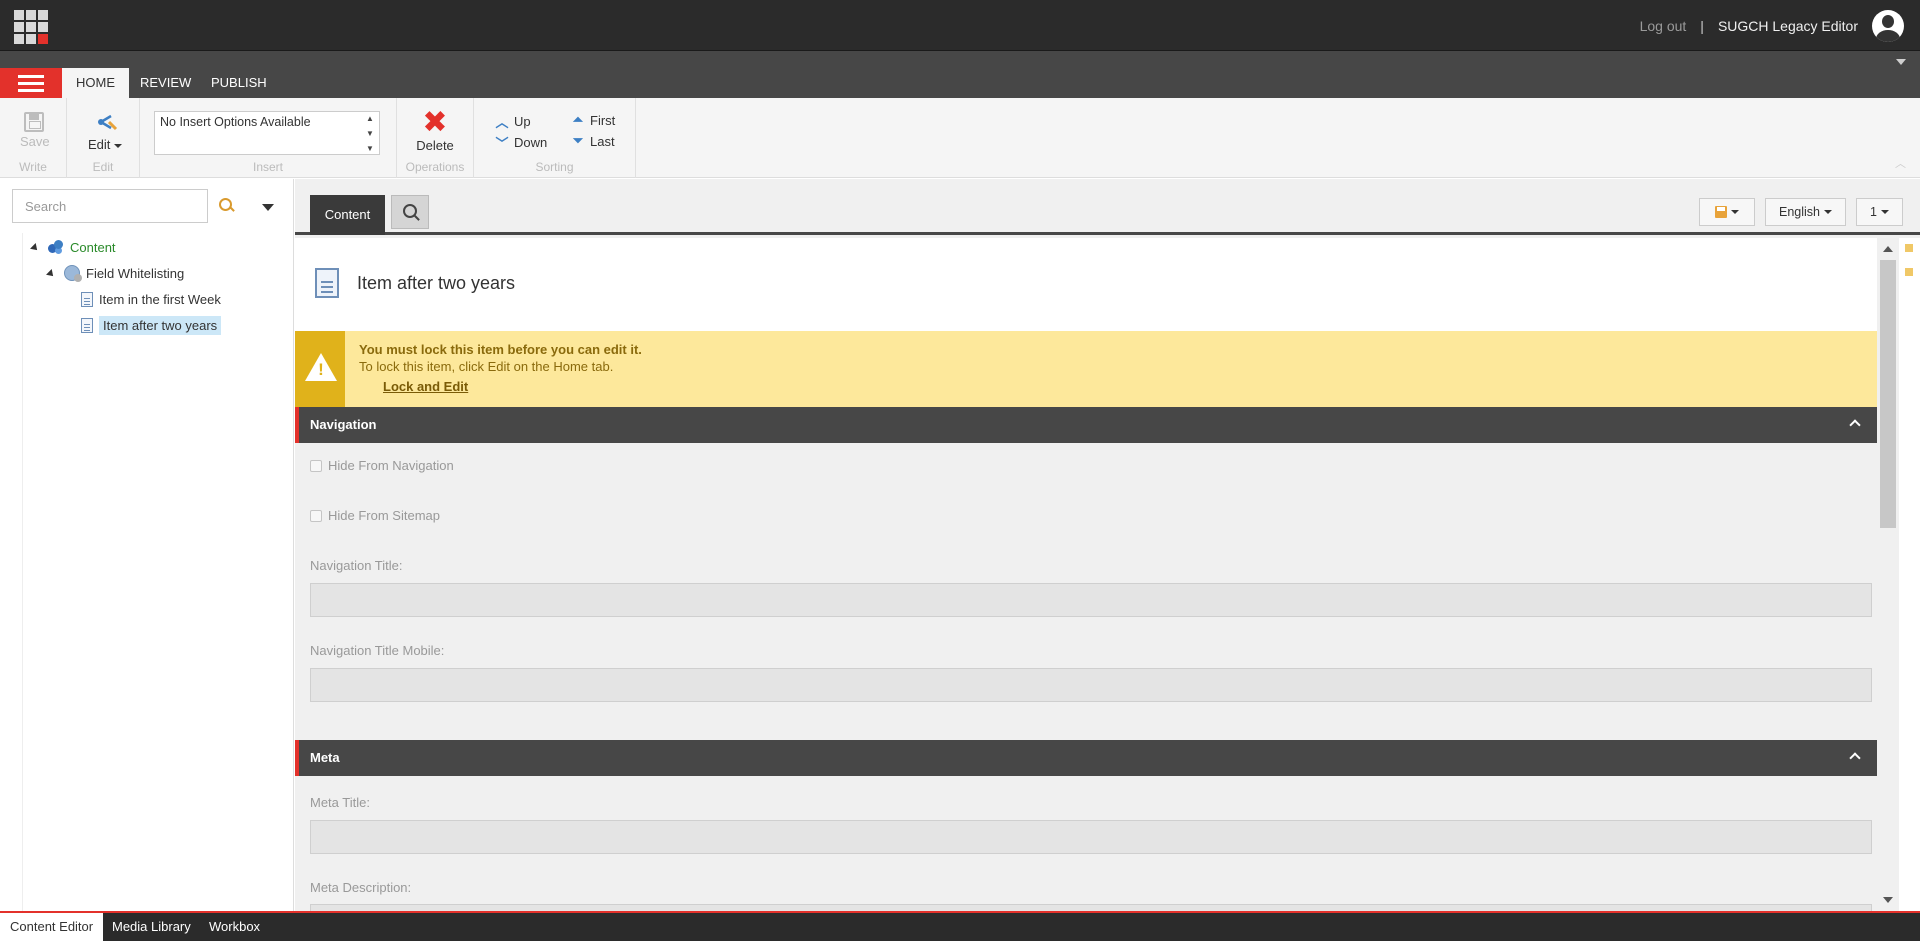 This screenshot has width=1920, height=941. I want to click on ribbon-group-operations: ✖ Delete Operations, so click(435, 138).